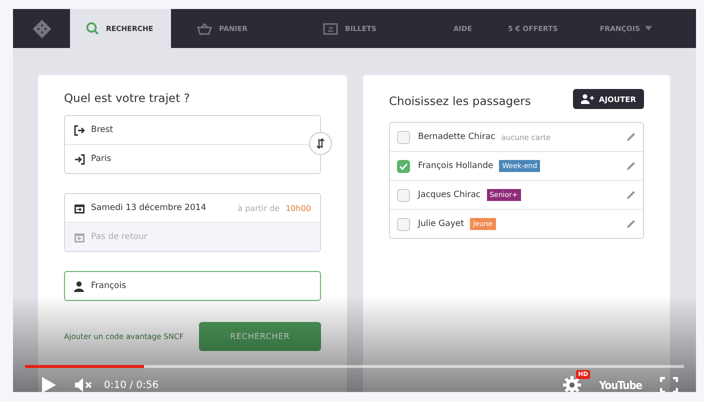 The width and height of the screenshot is (704, 402). Describe the element at coordinates (84, 385) in the screenshot. I see `mute-icon` at that location.